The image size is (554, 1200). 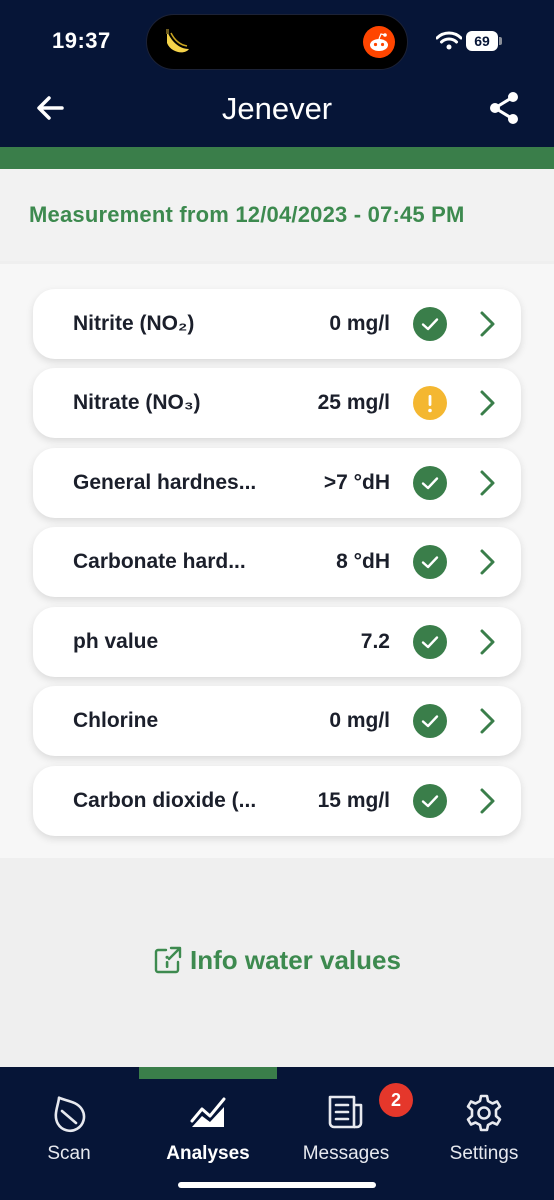 What do you see at coordinates (375, 641) in the screenshot?
I see `parameter-value: 7.2` at bounding box center [375, 641].